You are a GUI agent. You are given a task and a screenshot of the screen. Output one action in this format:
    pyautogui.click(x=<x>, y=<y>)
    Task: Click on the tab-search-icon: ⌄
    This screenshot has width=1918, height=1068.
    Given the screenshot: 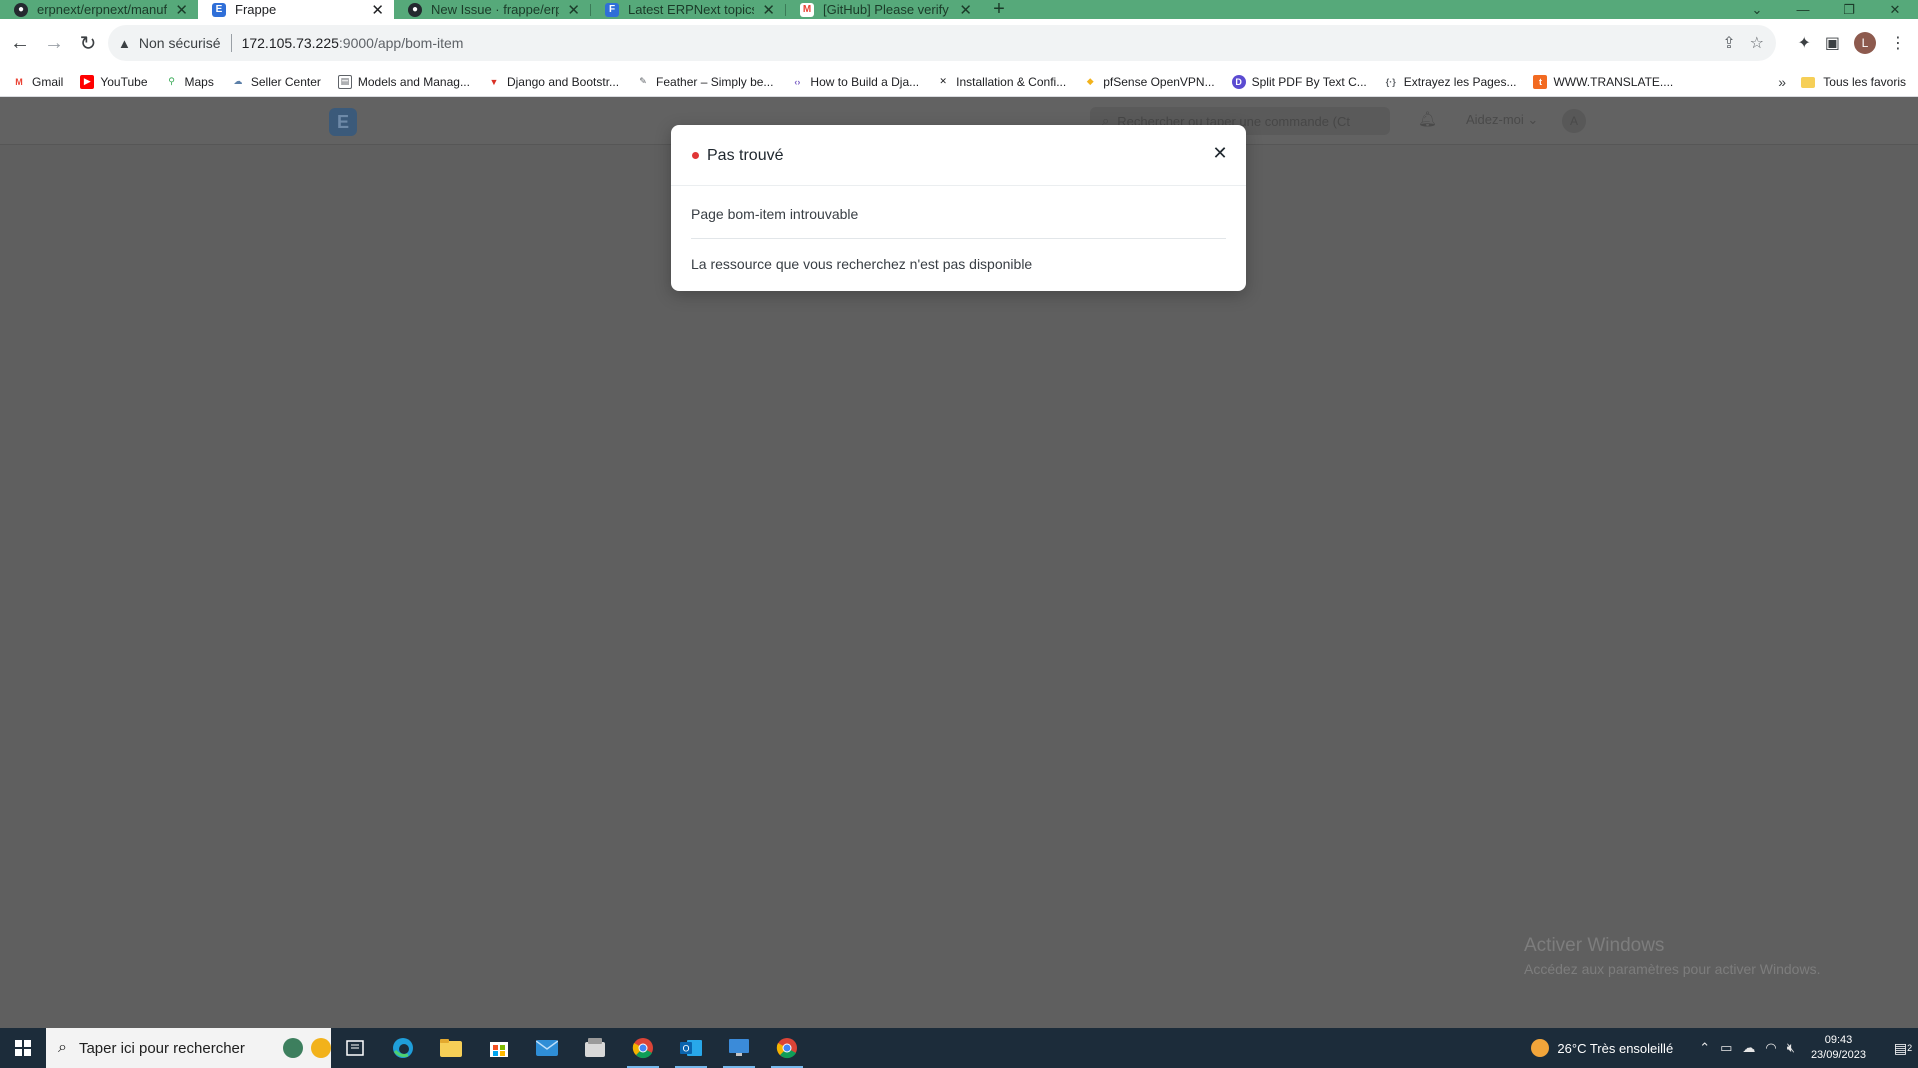 What is the action you would take?
    pyautogui.click(x=1757, y=9)
    